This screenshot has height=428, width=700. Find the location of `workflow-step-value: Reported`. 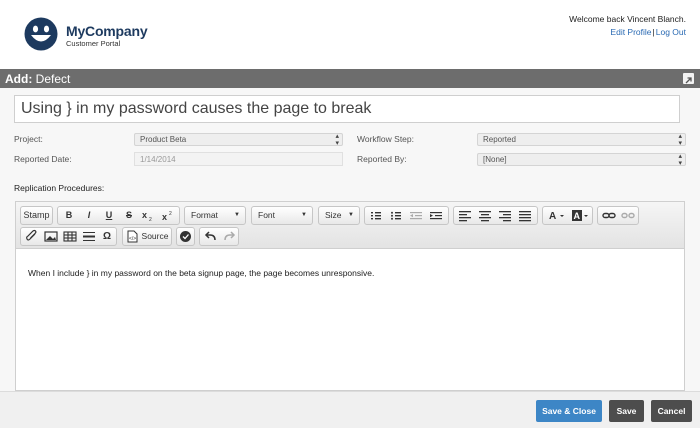

workflow-step-value: Reported is located at coordinates (499, 139).